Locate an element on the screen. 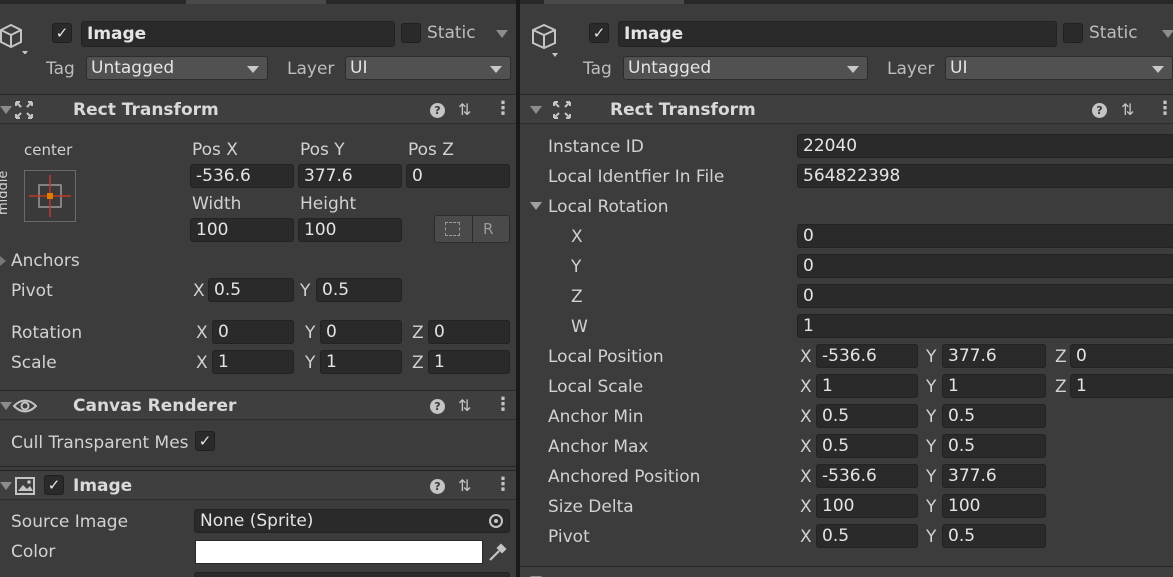 Image resolution: width=1173 pixels, height=577 pixels. anchors-label: Anchors is located at coordinates (45, 261).